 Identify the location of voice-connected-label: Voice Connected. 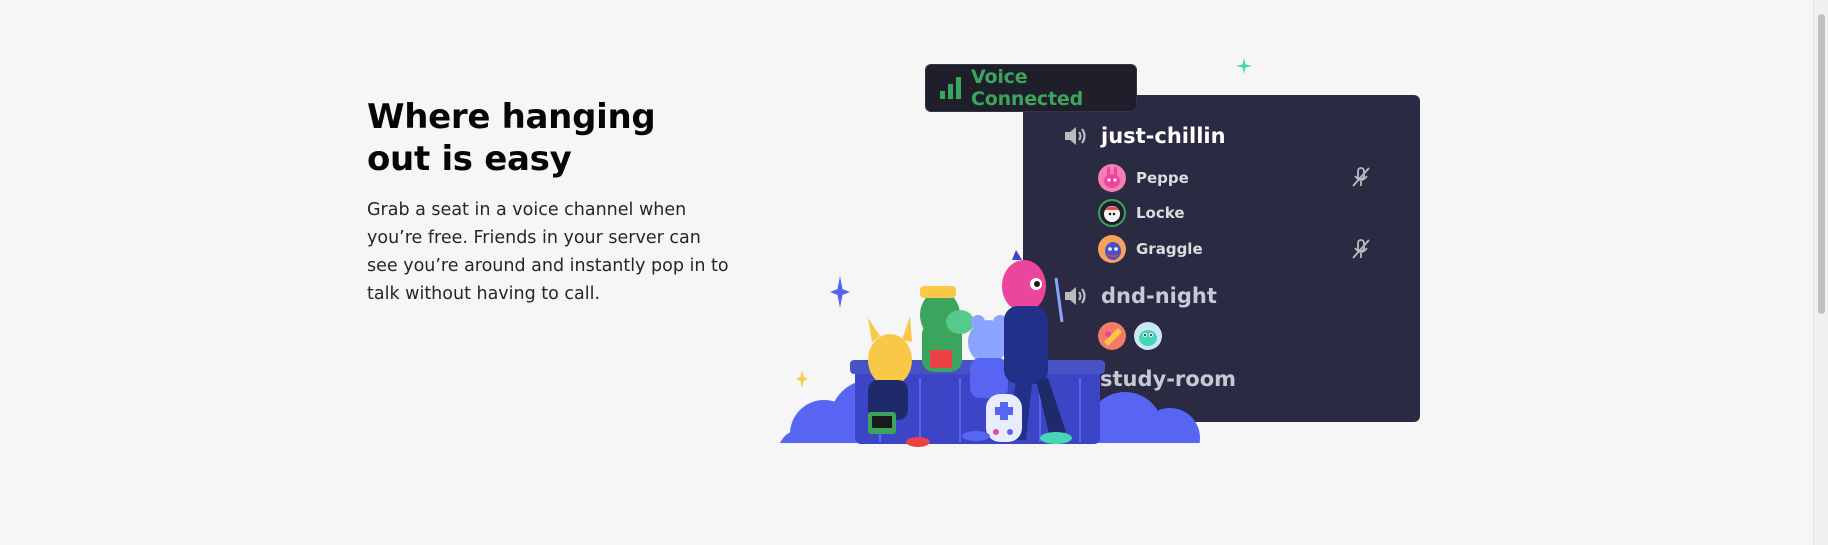
(1027, 88).